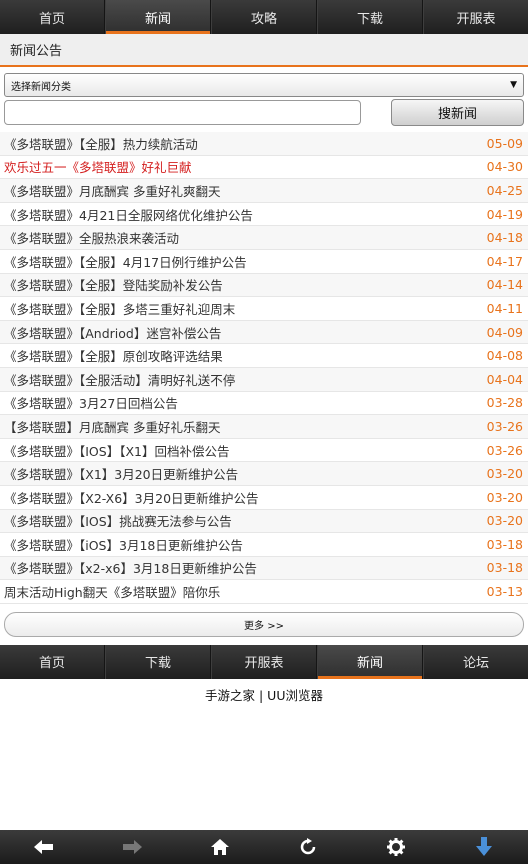 The image size is (528, 864). I want to click on download-button, so click(484, 847).